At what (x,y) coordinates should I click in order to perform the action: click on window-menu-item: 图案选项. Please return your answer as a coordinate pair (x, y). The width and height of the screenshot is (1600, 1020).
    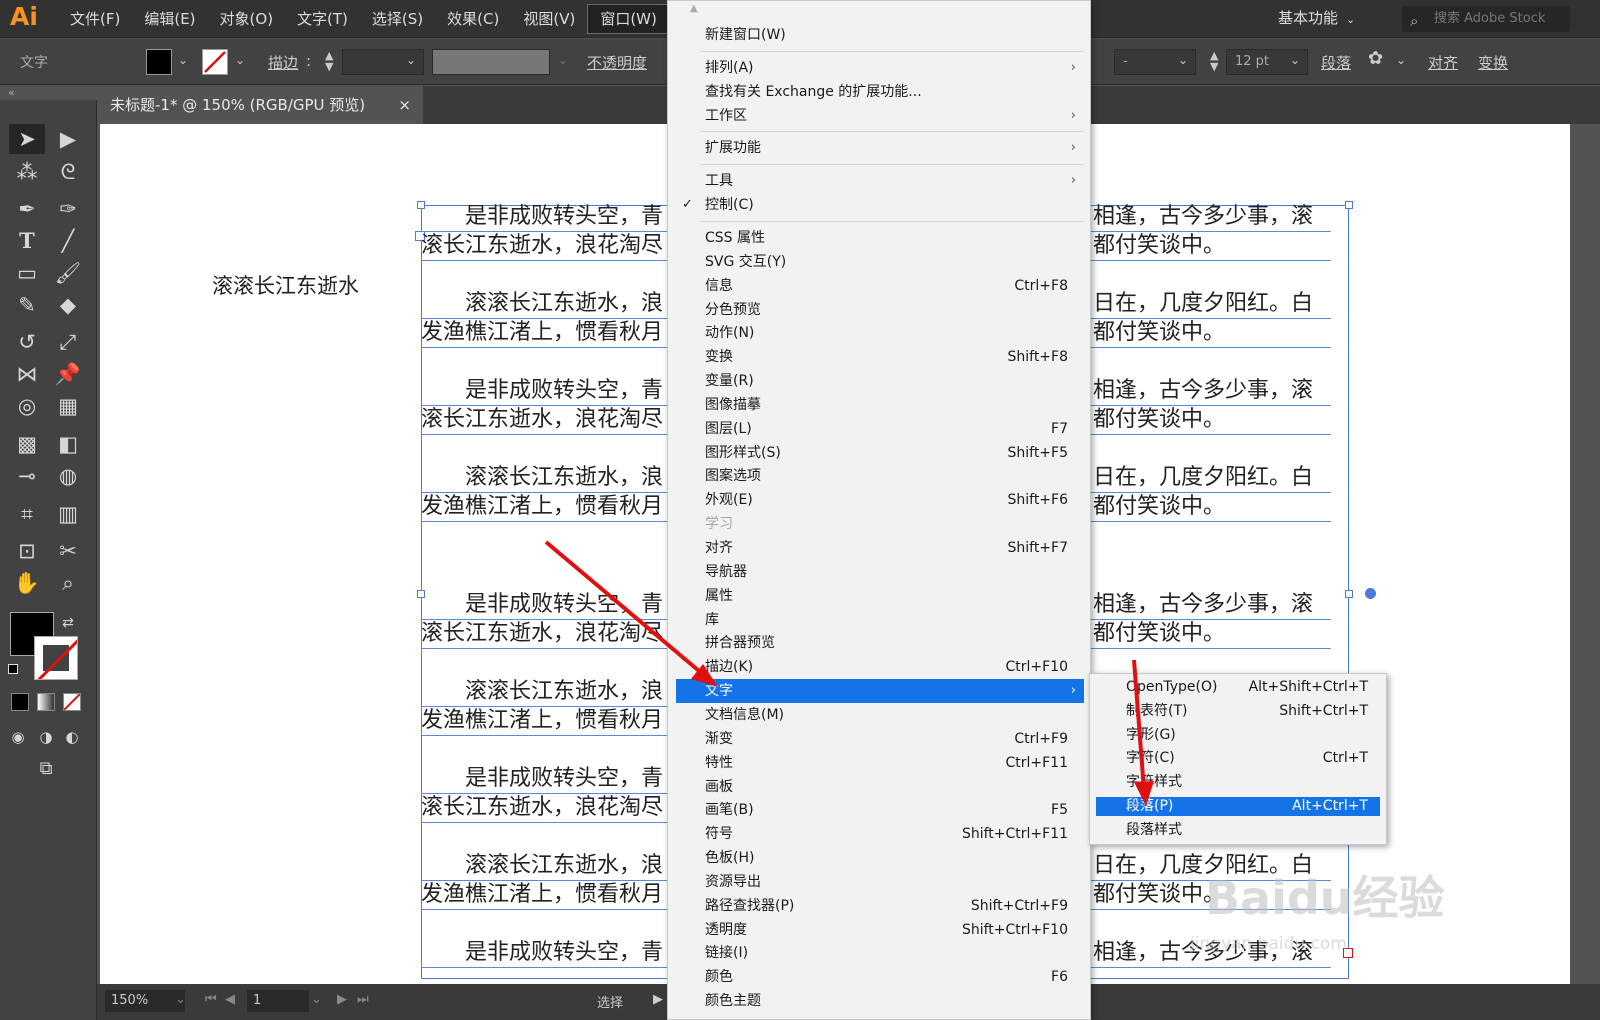
    Looking at the image, I should click on (880, 476).